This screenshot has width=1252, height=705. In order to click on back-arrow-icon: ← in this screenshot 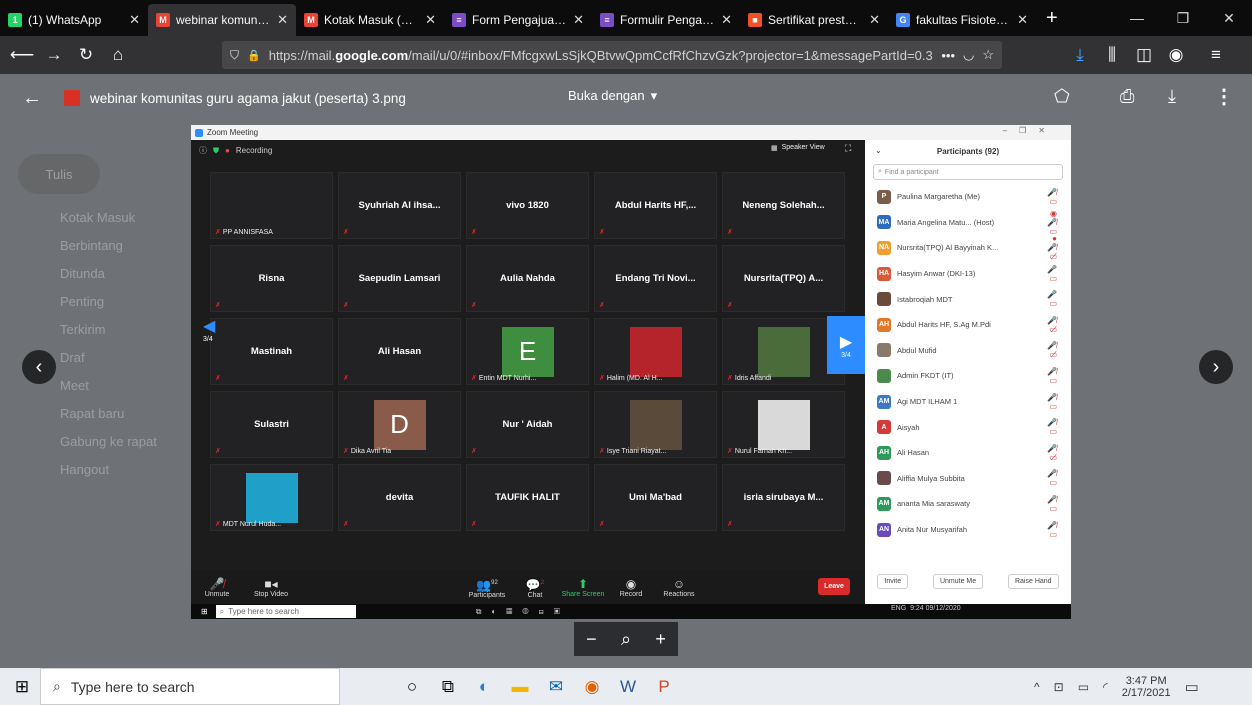, I will do `click(32, 98)`.